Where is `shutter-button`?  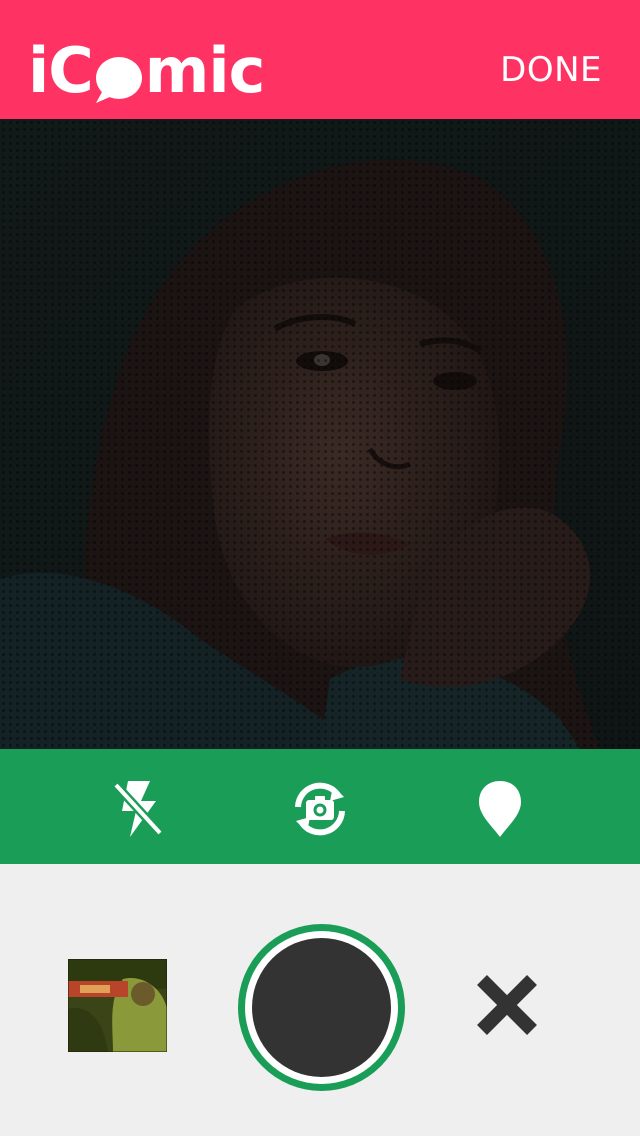
shutter-button is located at coordinates (321, 1007).